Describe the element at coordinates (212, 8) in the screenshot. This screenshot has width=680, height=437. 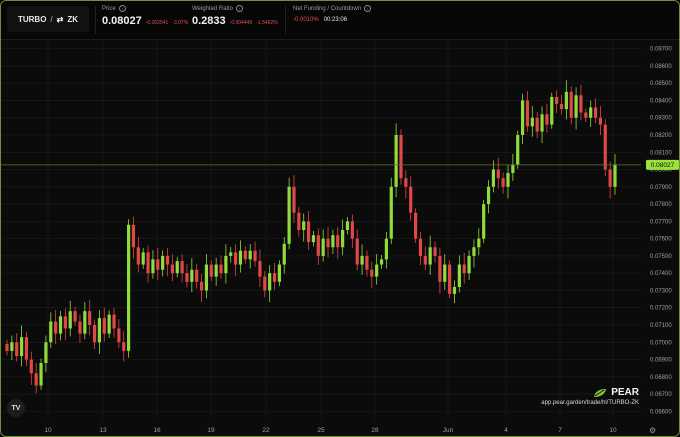
I see `weighted-ratio-label: Weighted Ratio` at that location.